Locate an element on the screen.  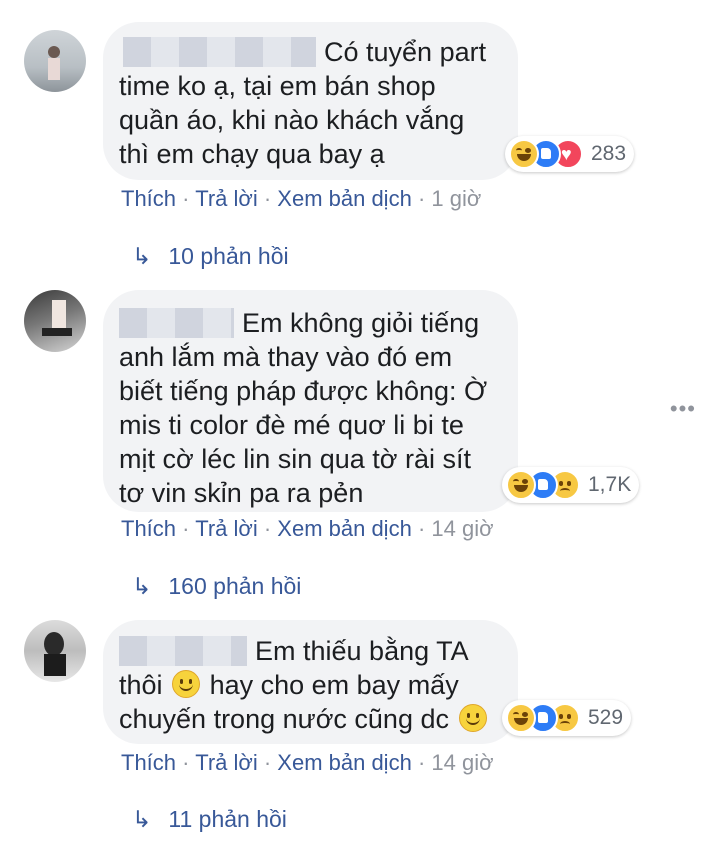
comment-text-line: biết tiếng pháp được không: Ờ is located at coordinates (303, 391).